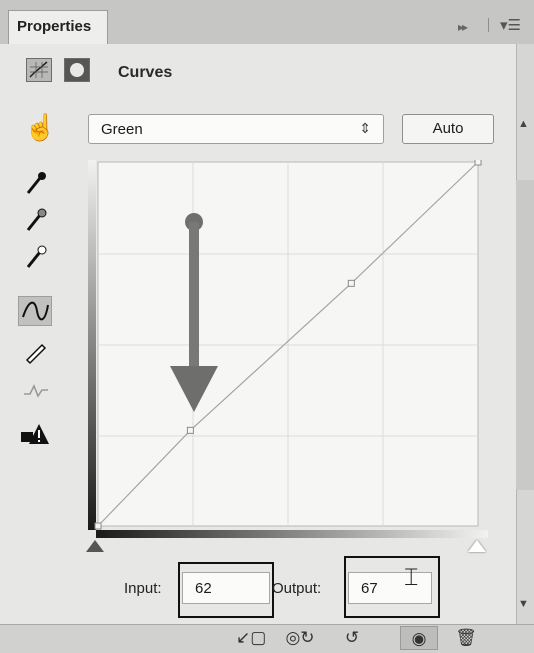 Image resolution: width=534 pixels, height=653 pixels. What do you see at coordinates (35, 311) in the screenshot?
I see `edit-points-curve-icon` at bounding box center [35, 311].